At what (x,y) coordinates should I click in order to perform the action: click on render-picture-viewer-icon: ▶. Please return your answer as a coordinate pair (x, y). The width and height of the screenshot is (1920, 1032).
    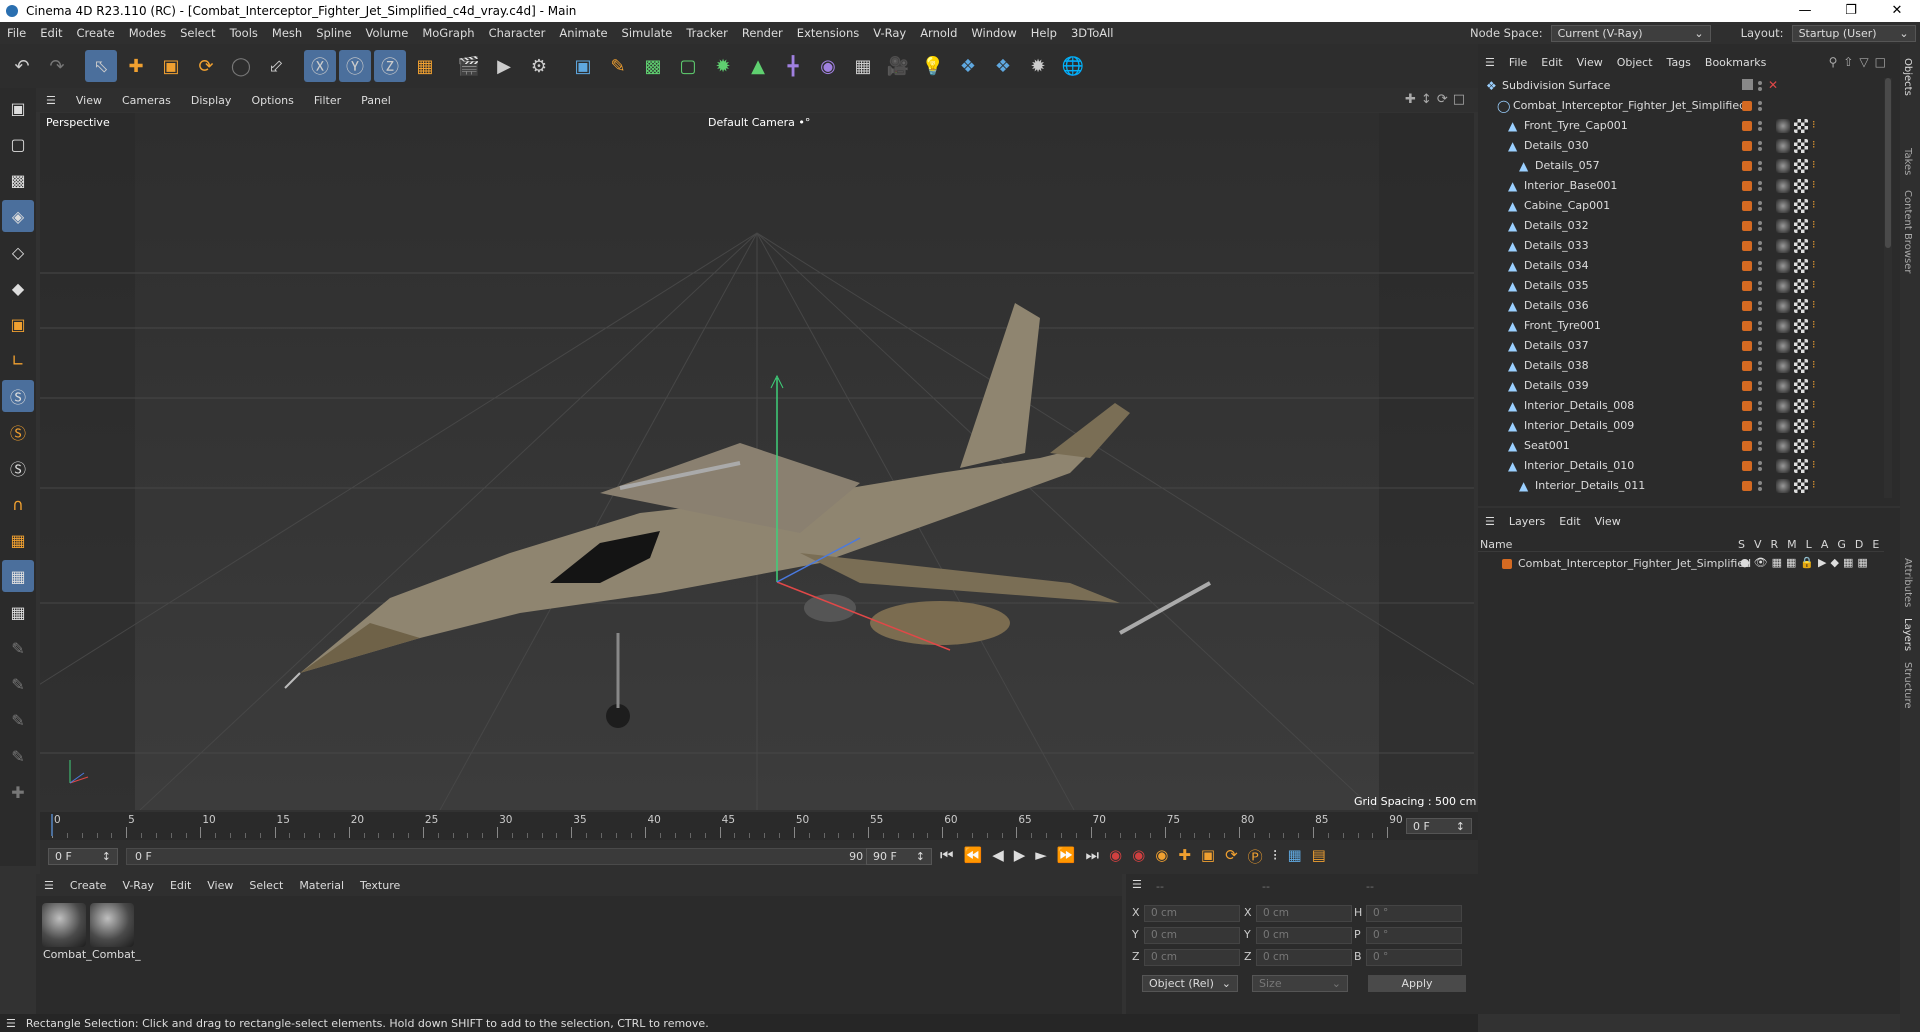
    Looking at the image, I should click on (504, 66).